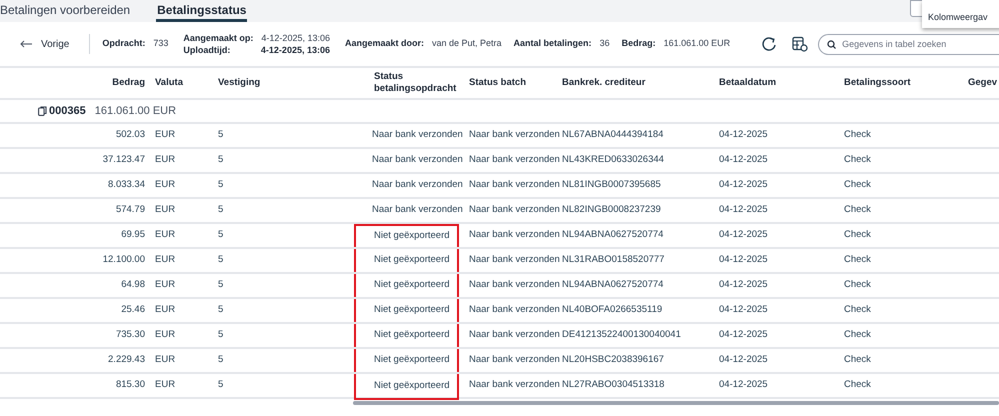 The image size is (999, 416). What do you see at coordinates (123, 260) in the screenshot?
I see `table-cell-text: 12.100.00` at bounding box center [123, 260].